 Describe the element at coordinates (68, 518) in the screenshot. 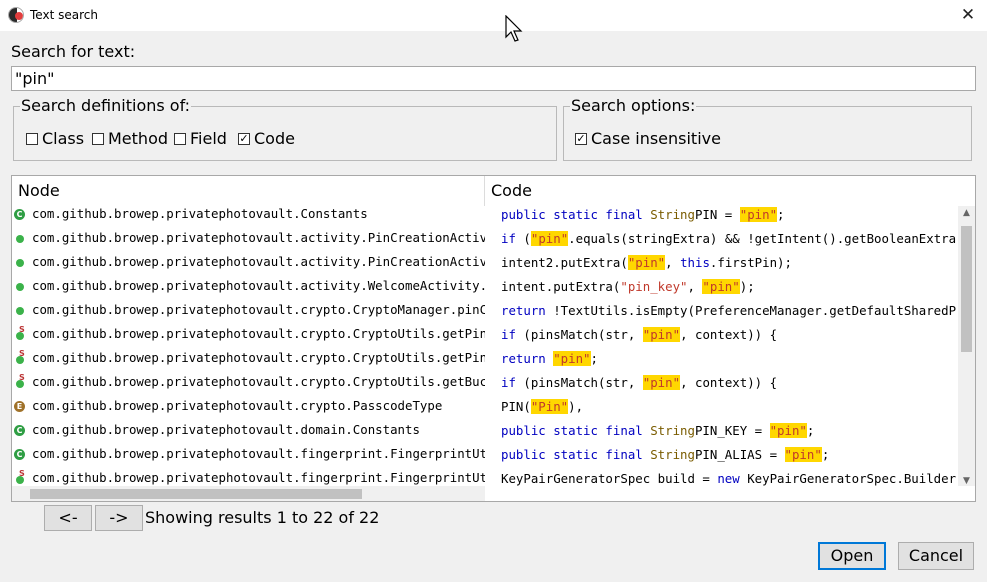

I see `previous-page-button: <-` at that location.